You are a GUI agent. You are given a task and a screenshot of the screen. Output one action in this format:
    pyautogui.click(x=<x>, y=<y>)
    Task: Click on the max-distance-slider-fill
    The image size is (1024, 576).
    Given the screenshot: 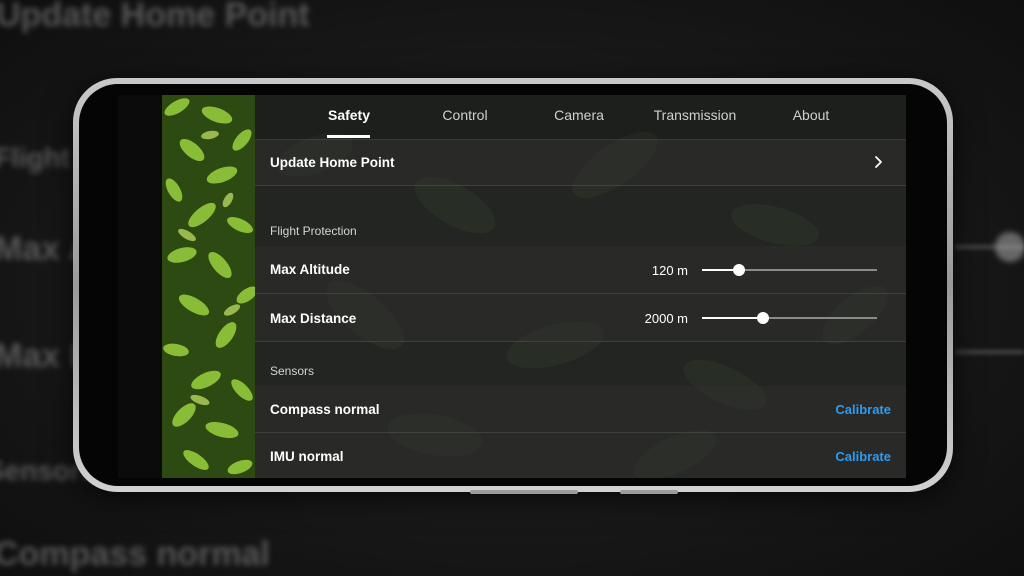 What is the action you would take?
    pyautogui.click(x=733, y=318)
    